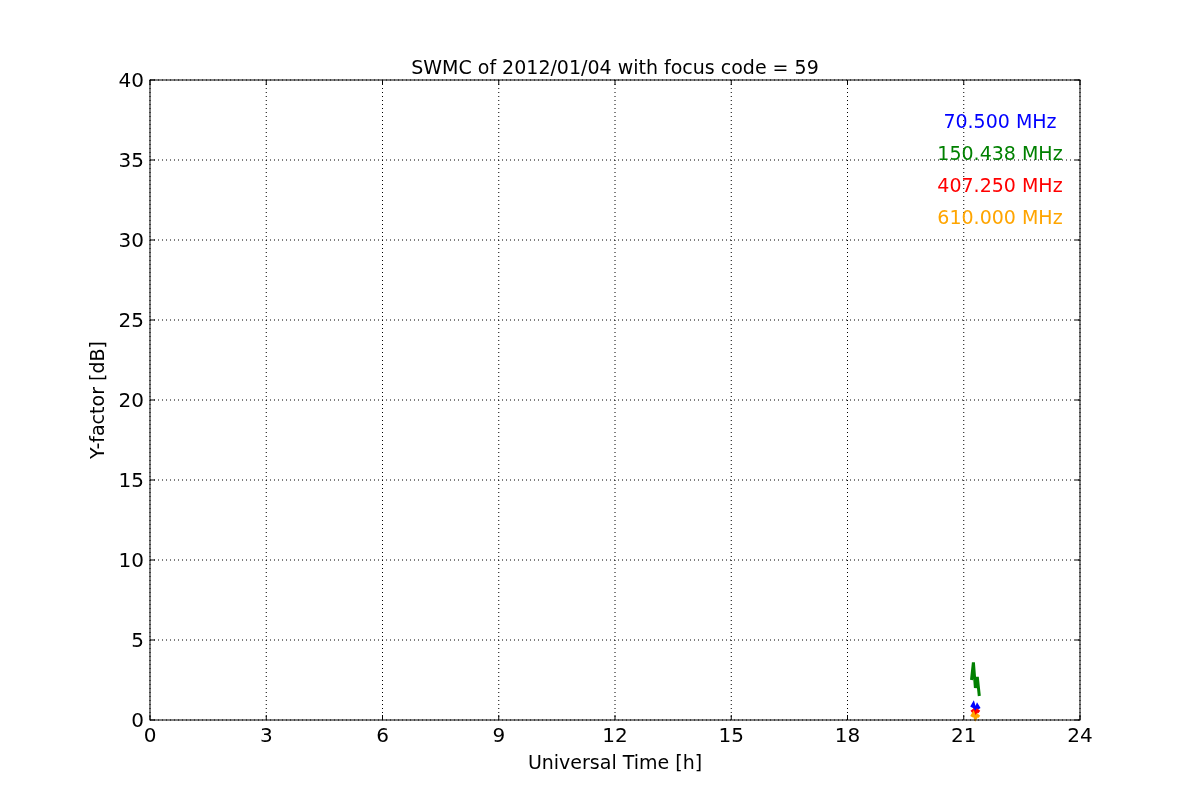  Describe the element at coordinates (150, 735) in the screenshot. I see `x-tick-label: 0` at that location.